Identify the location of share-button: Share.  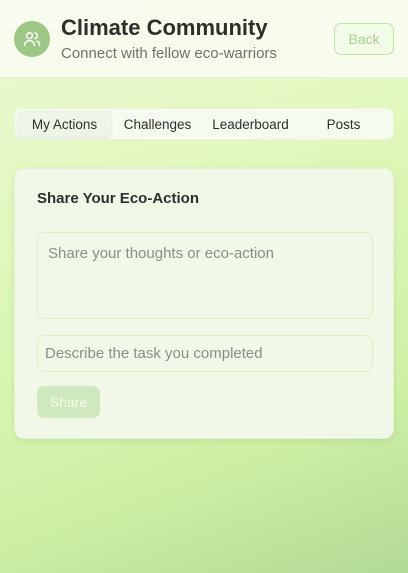
(68, 402).